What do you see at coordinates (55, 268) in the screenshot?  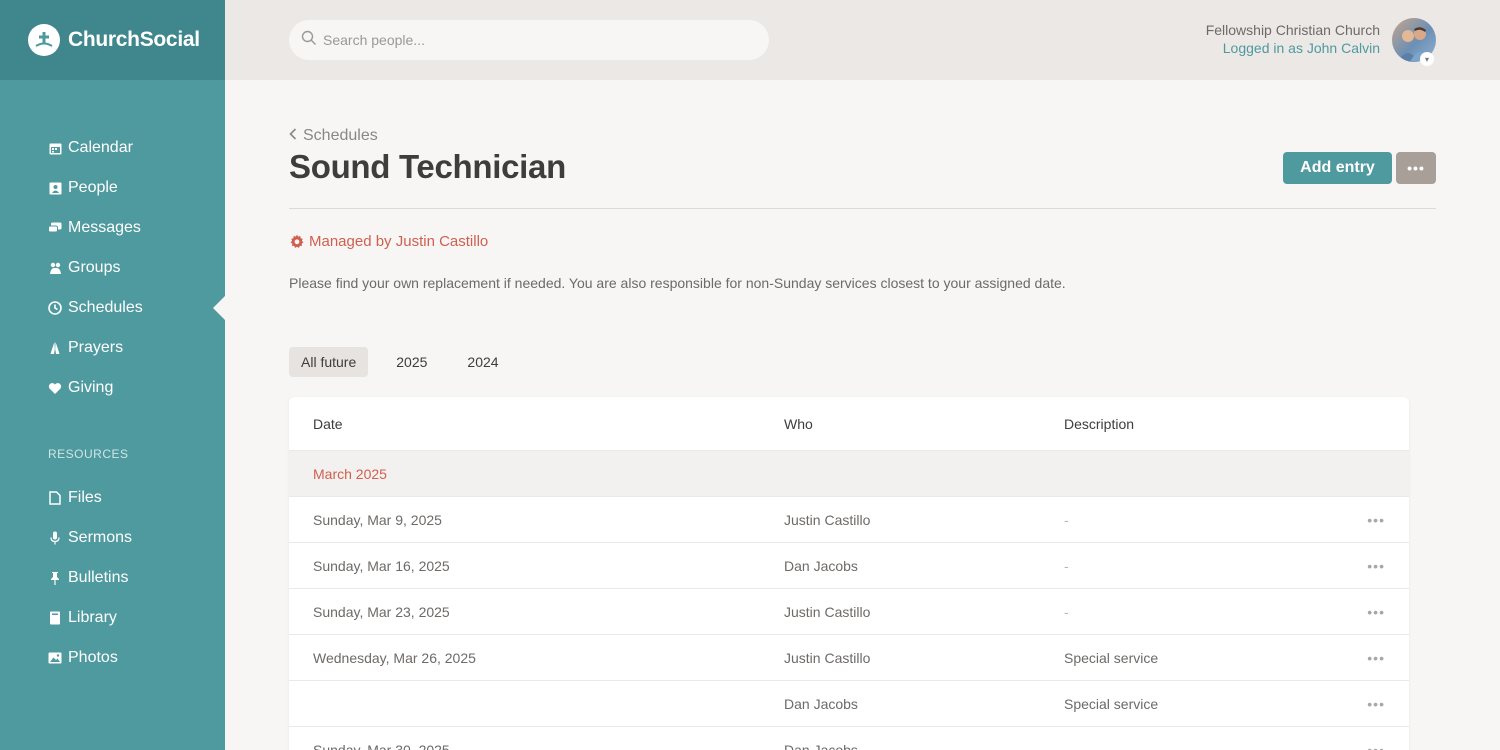 I see `group-icon` at bounding box center [55, 268].